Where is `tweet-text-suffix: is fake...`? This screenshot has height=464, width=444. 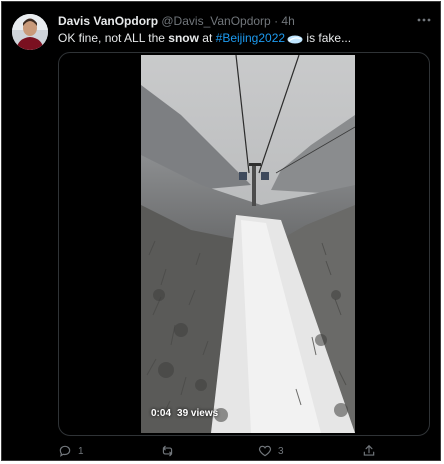
tweet-text-suffix: is fake... is located at coordinates (327, 38).